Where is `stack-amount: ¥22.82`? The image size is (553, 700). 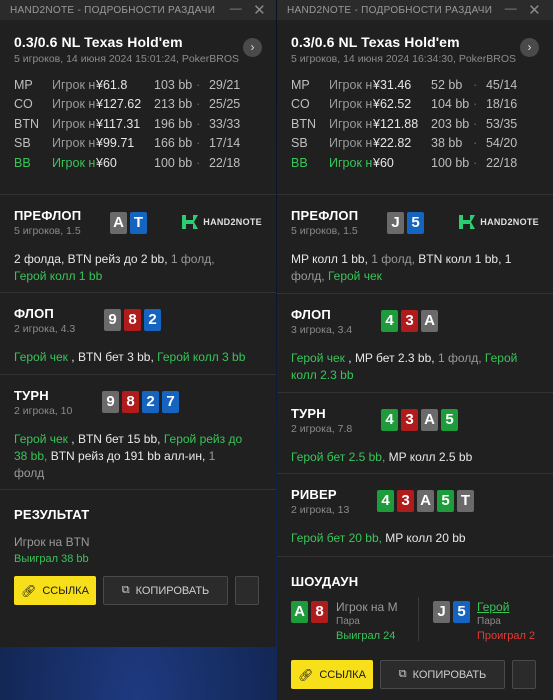 stack-amount: ¥22.82 is located at coordinates (392, 143).